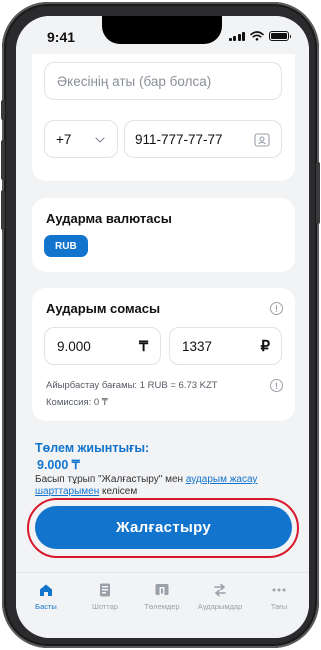  What do you see at coordinates (280, 36) in the screenshot?
I see `battery-icon` at bounding box center [280, 36].